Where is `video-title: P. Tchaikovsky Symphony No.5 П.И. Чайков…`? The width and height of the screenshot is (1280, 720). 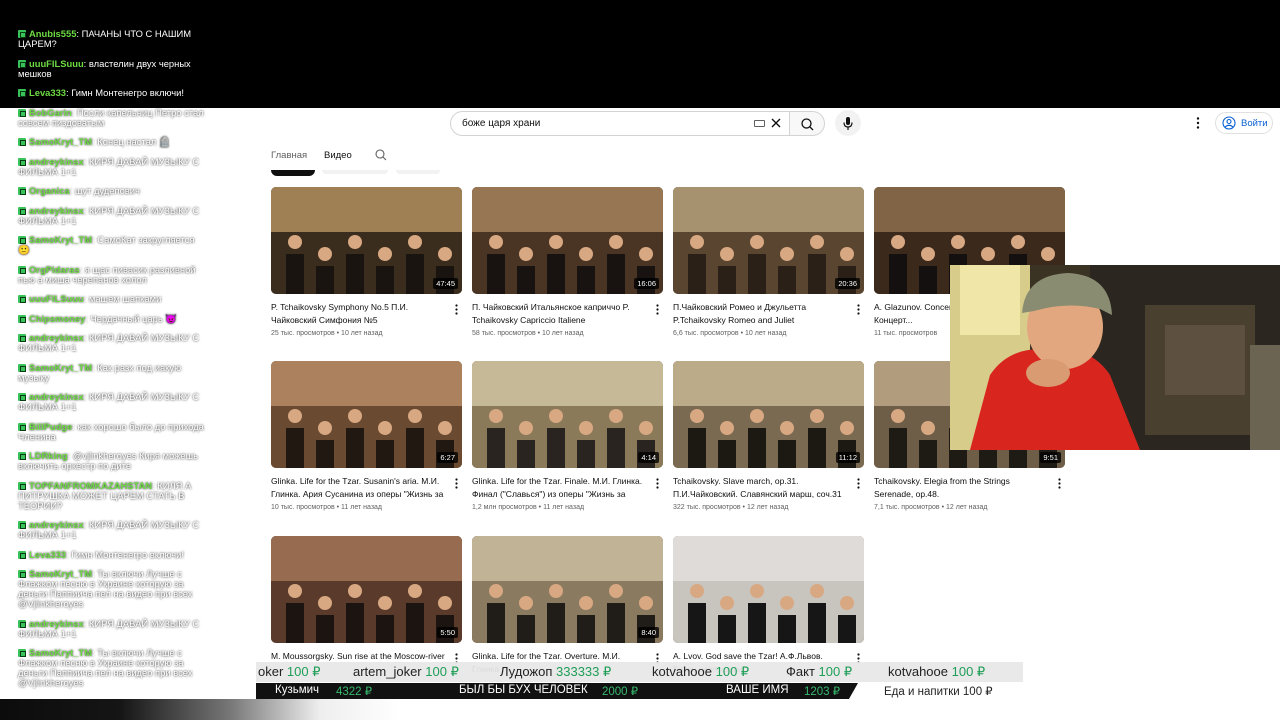
video-title: P. Tchaikovsky Symphony No.5 П.И. Чайков… is located at coordinates (358, 313).